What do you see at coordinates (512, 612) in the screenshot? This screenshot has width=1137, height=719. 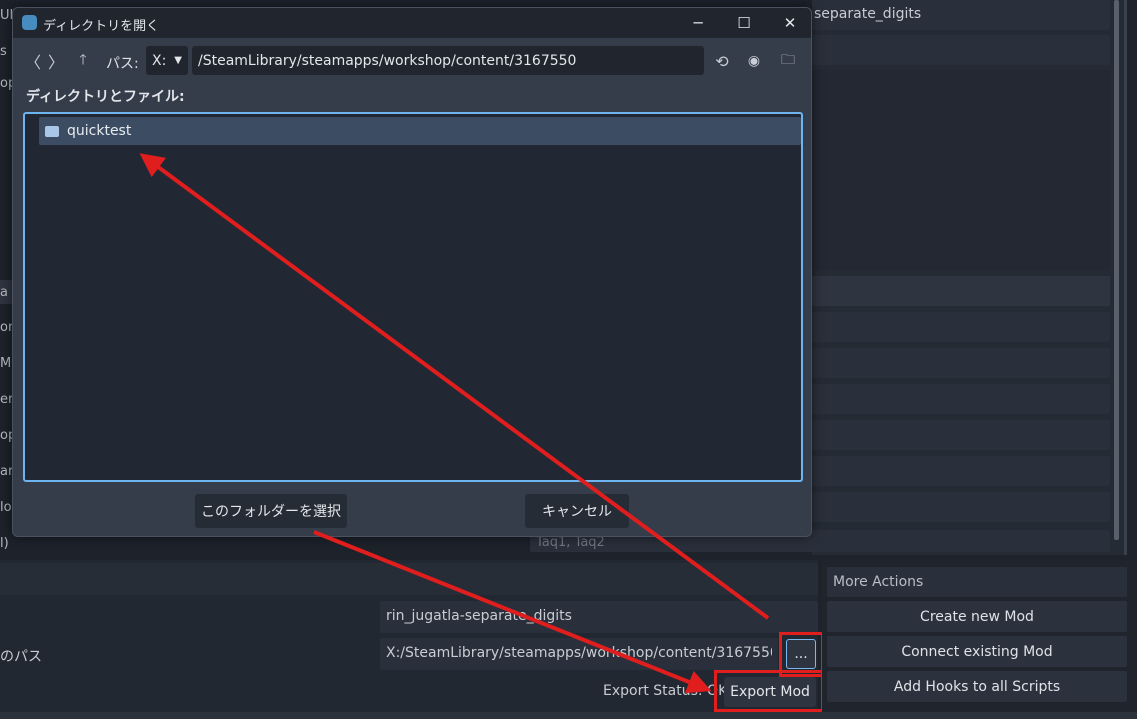 I see `arrow-to-export` at bounding box center [512, 612].